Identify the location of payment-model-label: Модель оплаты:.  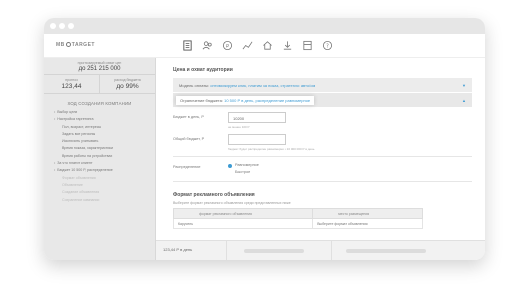
(194, 85).